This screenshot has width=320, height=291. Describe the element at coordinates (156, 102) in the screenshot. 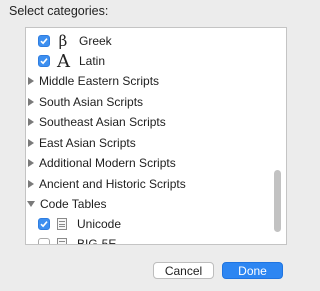

I see `group-south-asian-scripts: South Asian Scripts` at that location.